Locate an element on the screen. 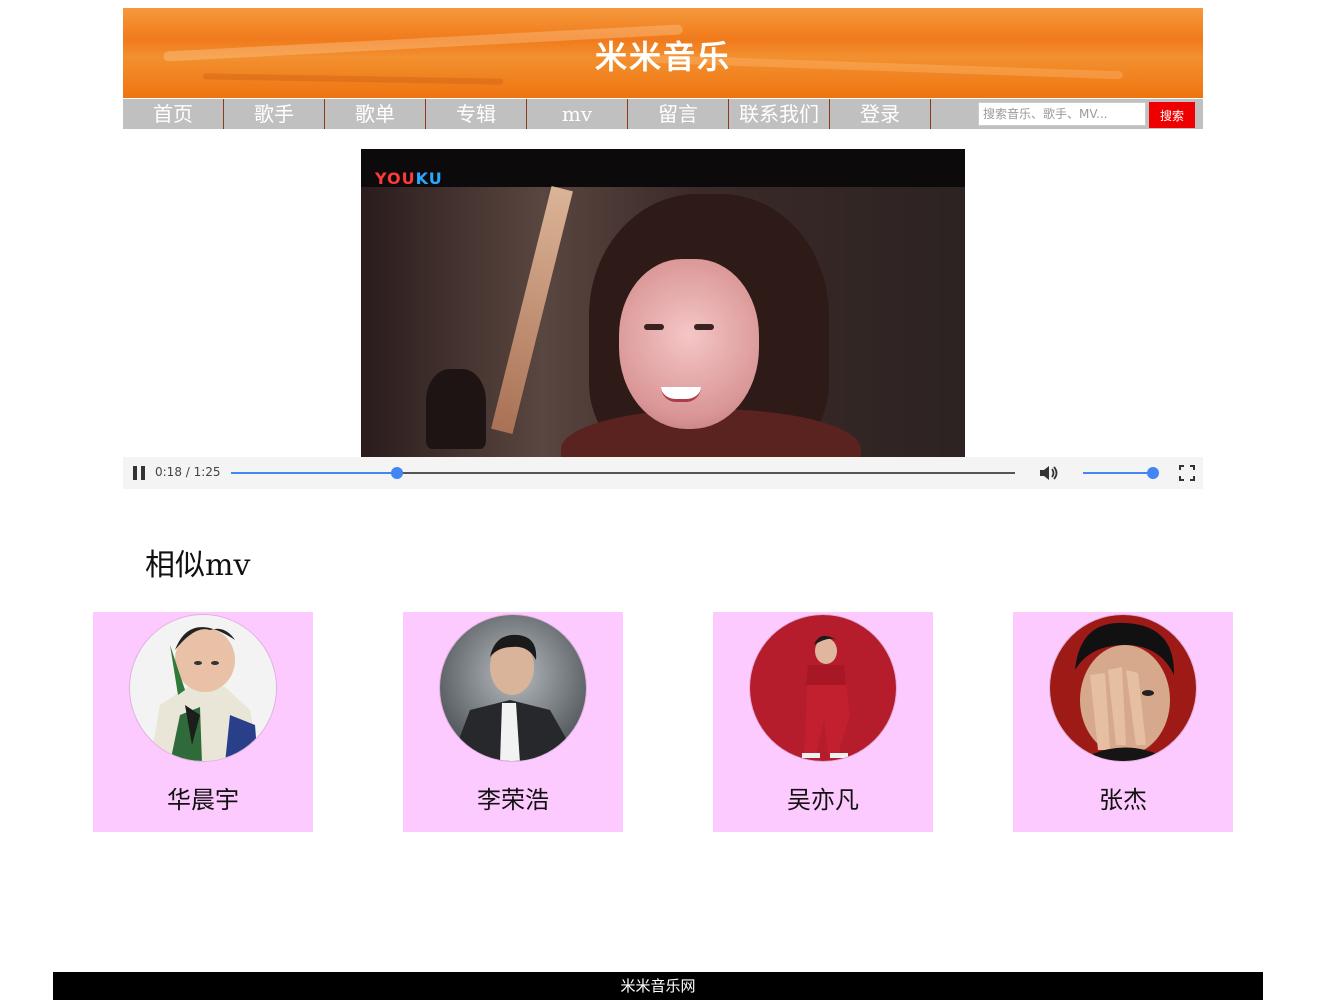 The width and height of the screenshot is (1326, 1008). volume-slider is located at coordinates (1121, 473).